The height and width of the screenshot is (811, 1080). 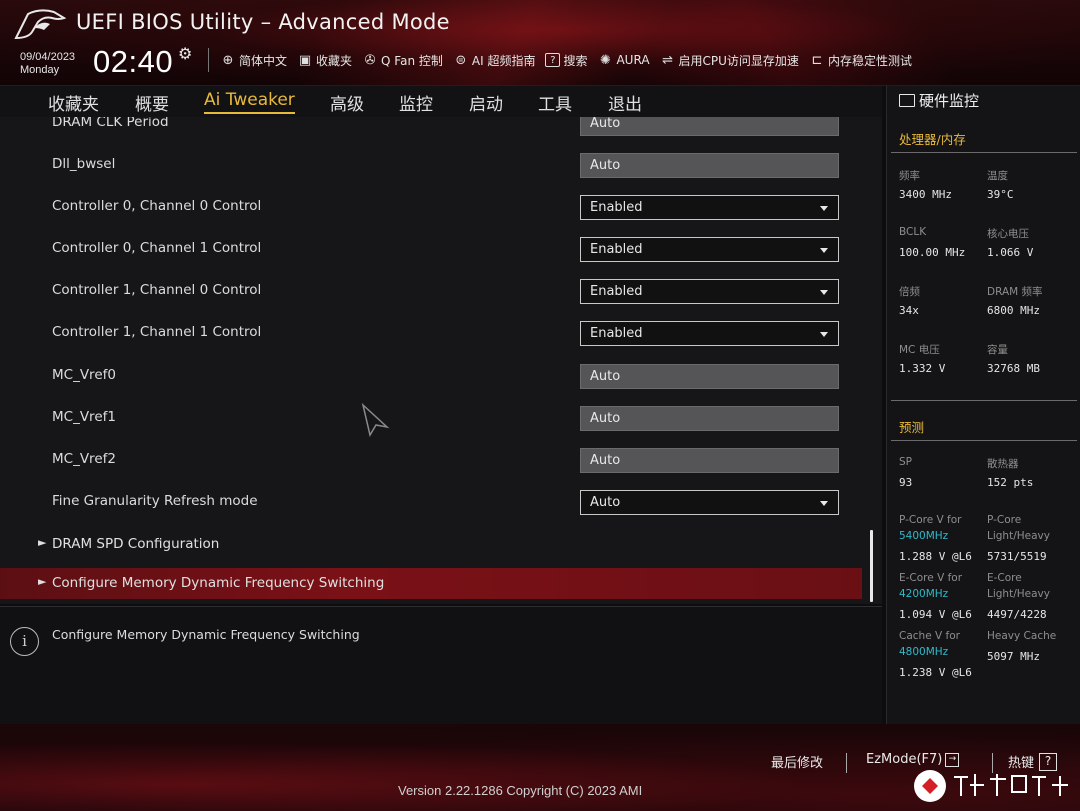 I want to click on search-button: ? 搜索, so click(x=566, y=60).